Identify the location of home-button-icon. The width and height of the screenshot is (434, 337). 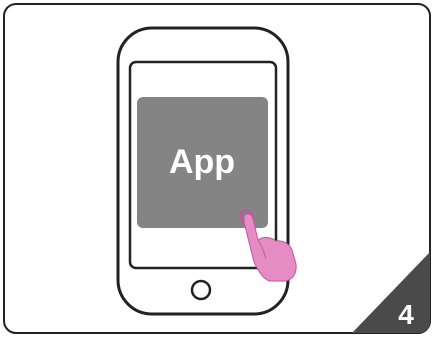
(201, 290).